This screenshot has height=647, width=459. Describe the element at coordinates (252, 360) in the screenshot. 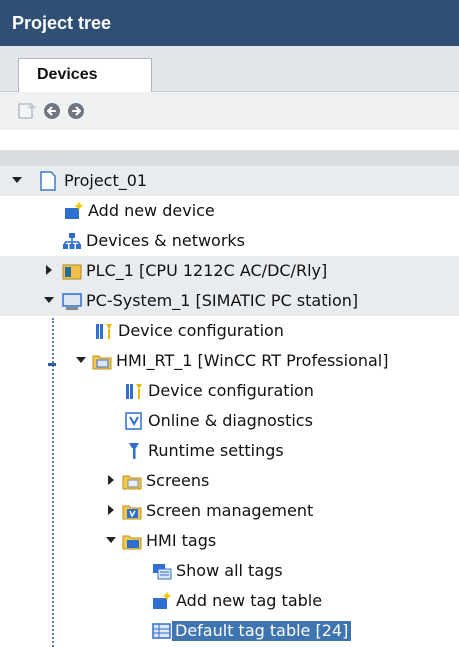

I see `tree-item-label: HMI_RT_1 [WinCC RT Professional]` at that location.